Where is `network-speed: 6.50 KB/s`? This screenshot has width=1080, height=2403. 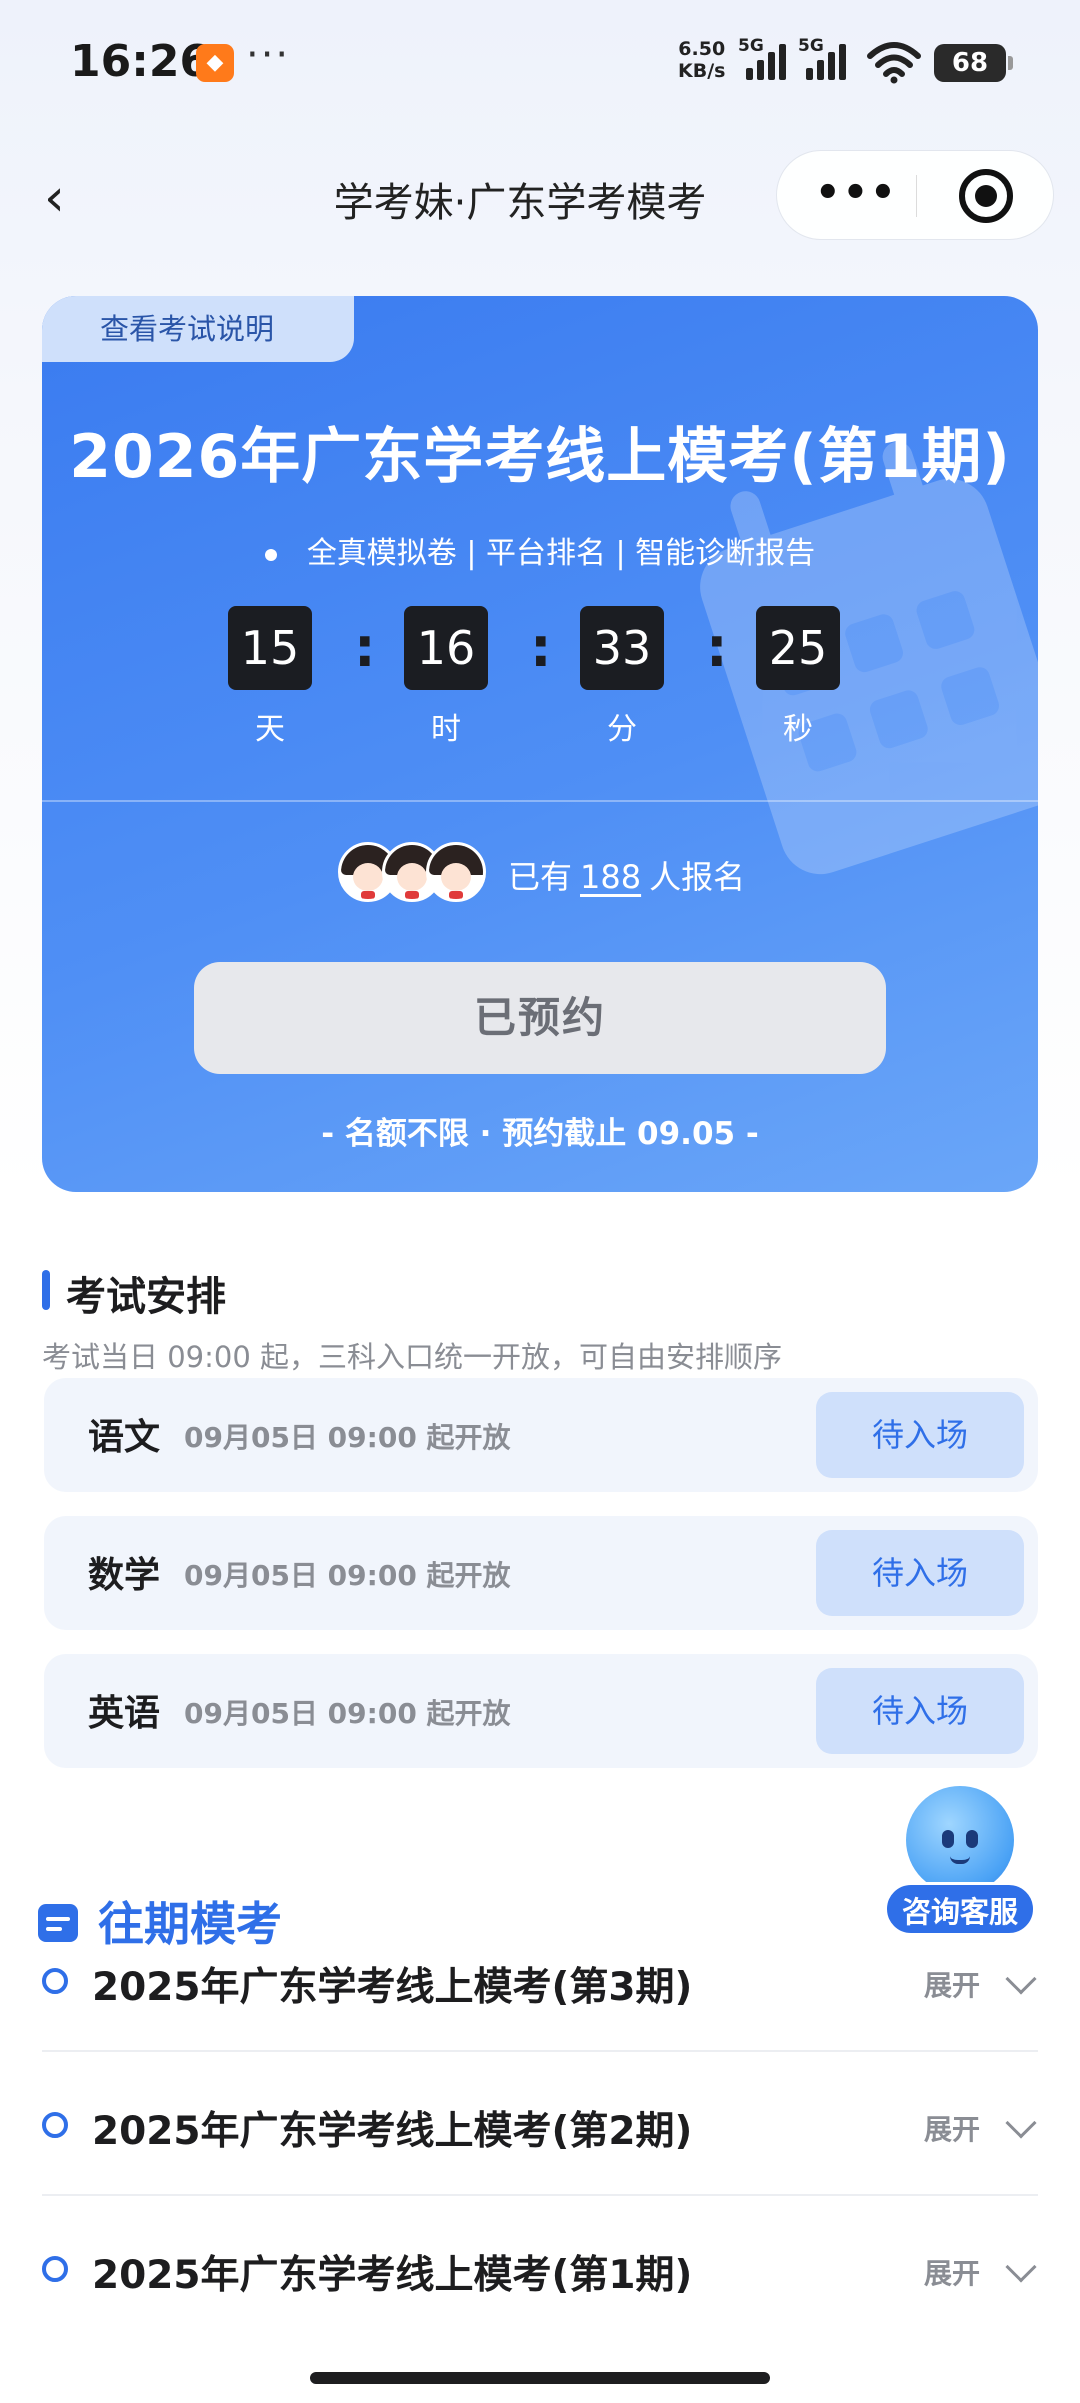 network-speed: 6.50 KB/s is located at coordinates (701, 60).